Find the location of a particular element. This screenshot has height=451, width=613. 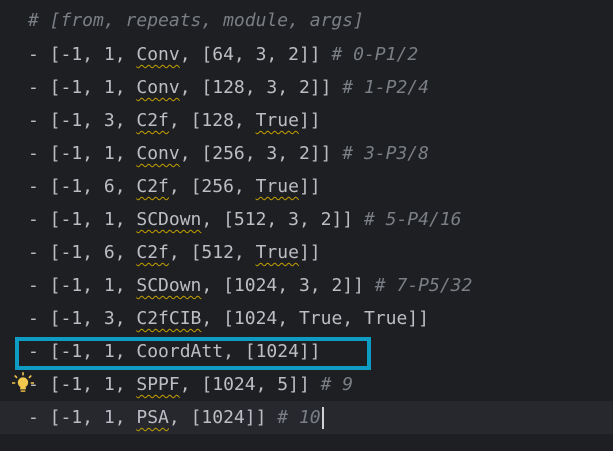

line-comment: # 3-P3/8 is located at coordinates (380, 153).